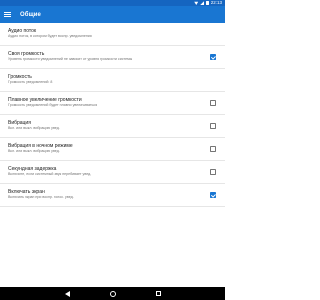 The height and width of the screenshot is (300, 320). What do you see at coordinates (202, 3) in the screenshot?
I see `signal-icon` at bounding box center [202, 3].